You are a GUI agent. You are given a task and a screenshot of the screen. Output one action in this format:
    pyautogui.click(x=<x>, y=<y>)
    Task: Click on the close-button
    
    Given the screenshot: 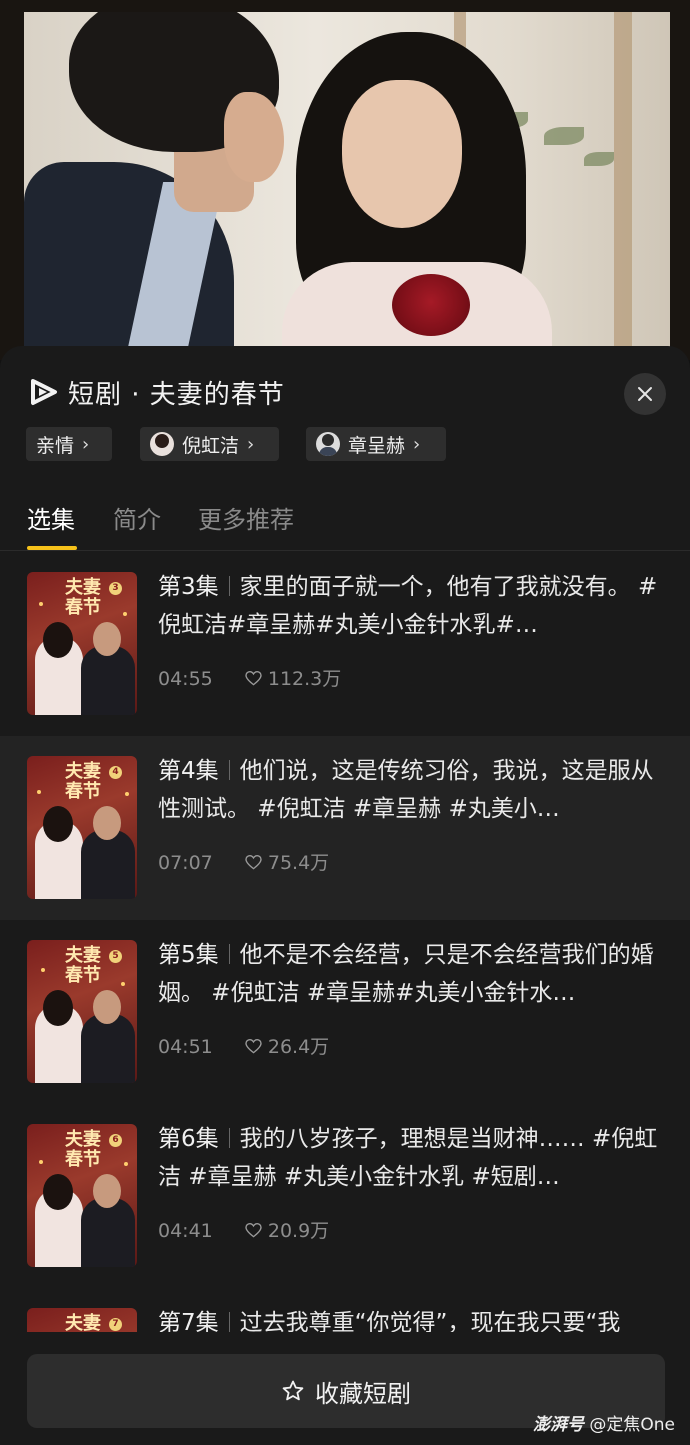 What is the action you would take?
    pyautogui.click(x=645, y=394)
    